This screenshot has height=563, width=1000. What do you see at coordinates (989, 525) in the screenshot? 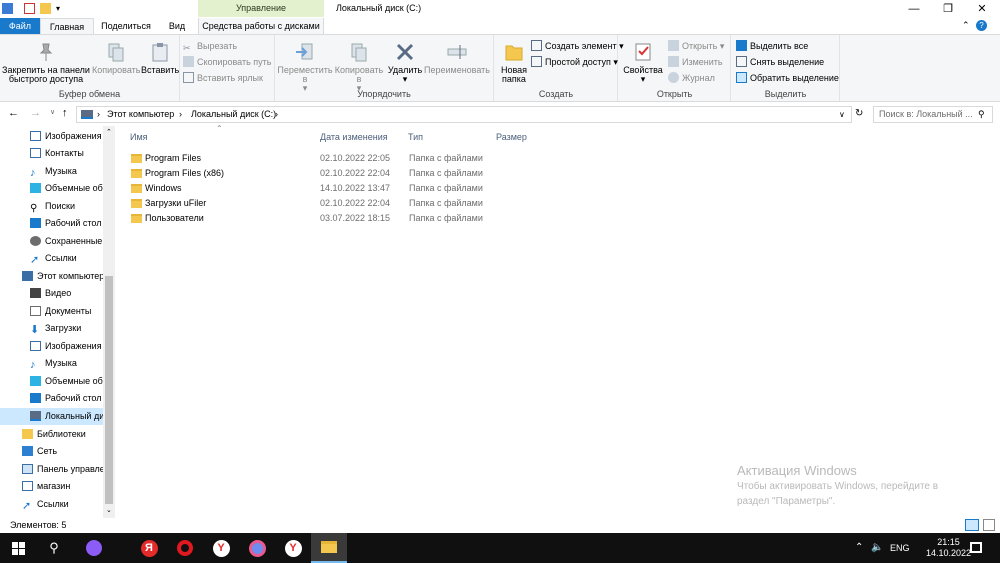
I see `large-icons-view-icon` at bounding box center [989, 525].